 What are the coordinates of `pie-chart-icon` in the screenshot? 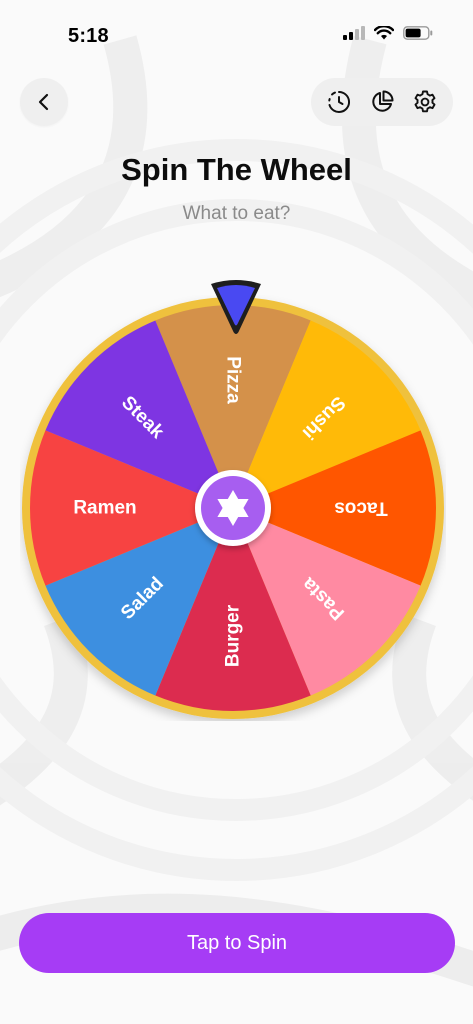 It's located at (383, 101).